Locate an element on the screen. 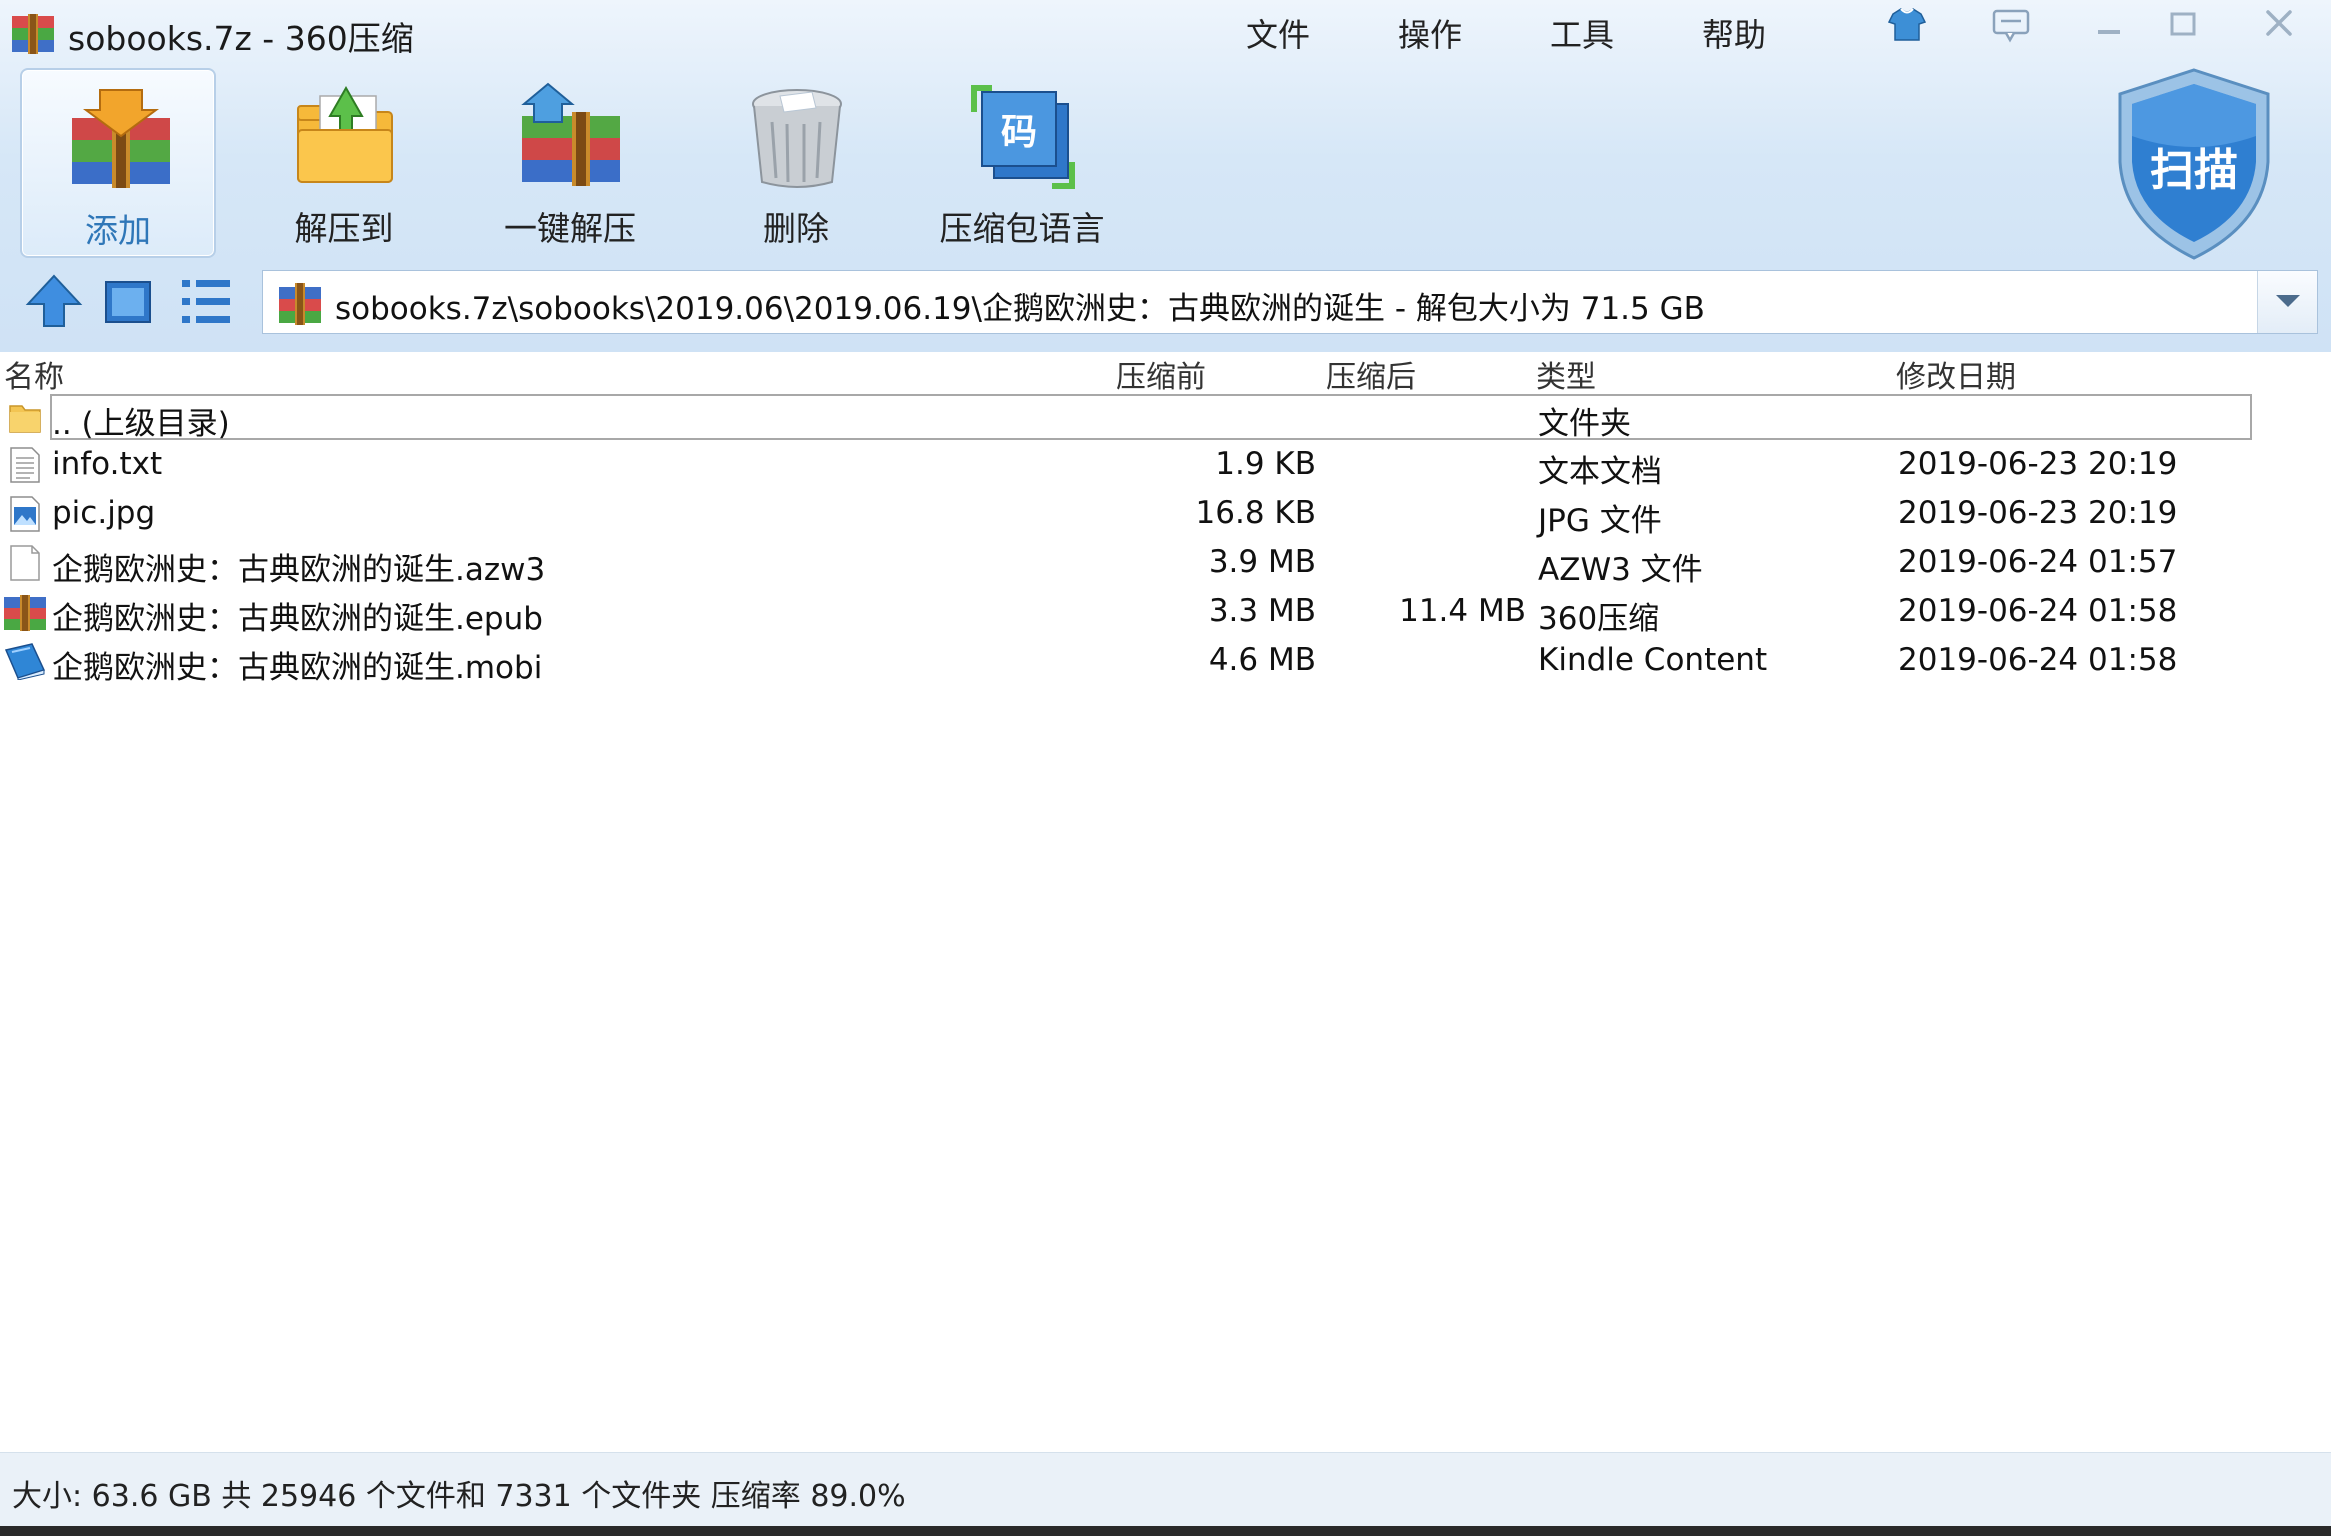 Image resolution: width=2331 pixels, height=1536 pixels. archive-file-icon is located at coordinates (25, 613).